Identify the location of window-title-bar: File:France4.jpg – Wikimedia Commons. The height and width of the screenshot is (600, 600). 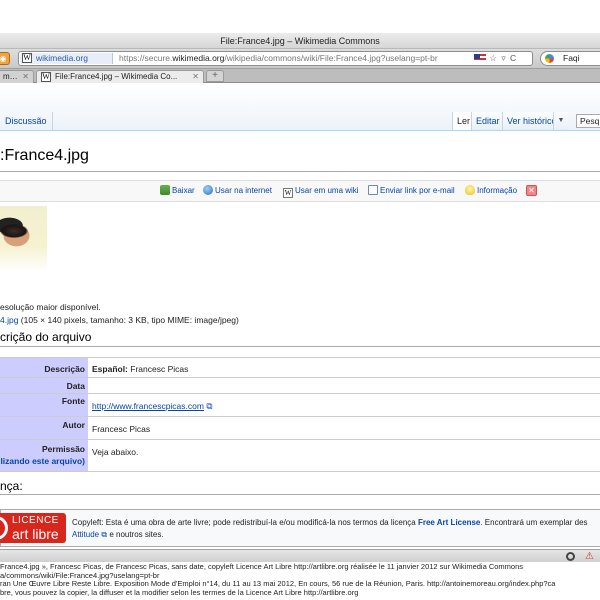
(300, 41).